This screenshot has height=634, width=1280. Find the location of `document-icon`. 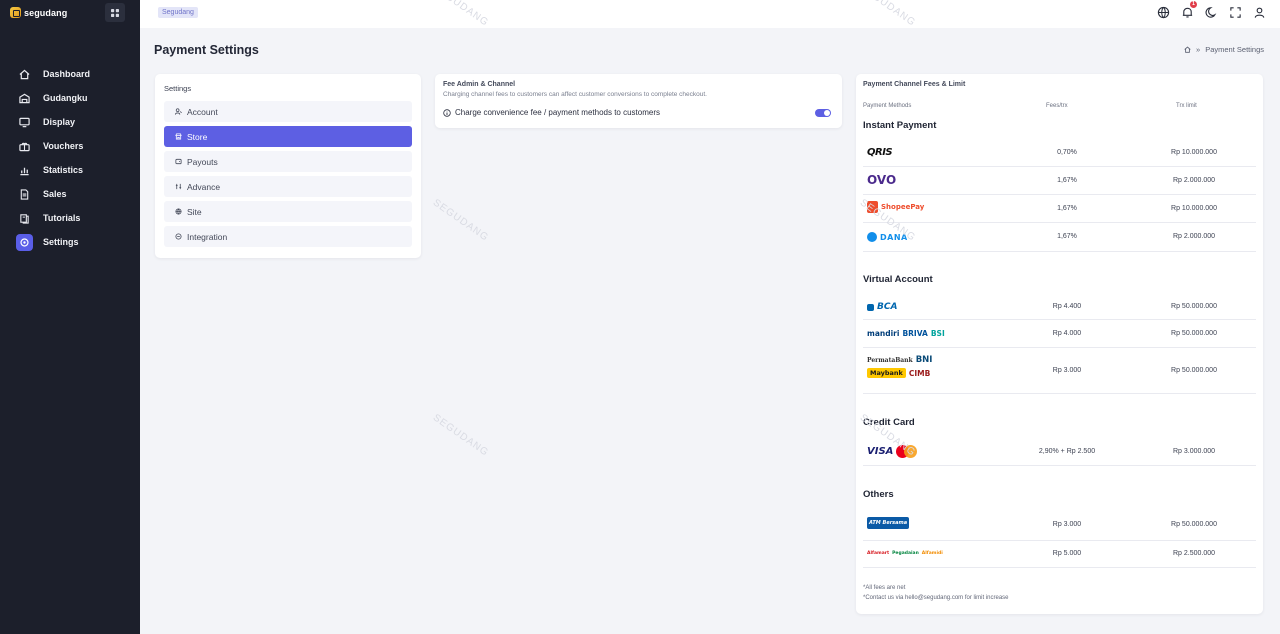

document-icon is located at coordinates (24, 194).